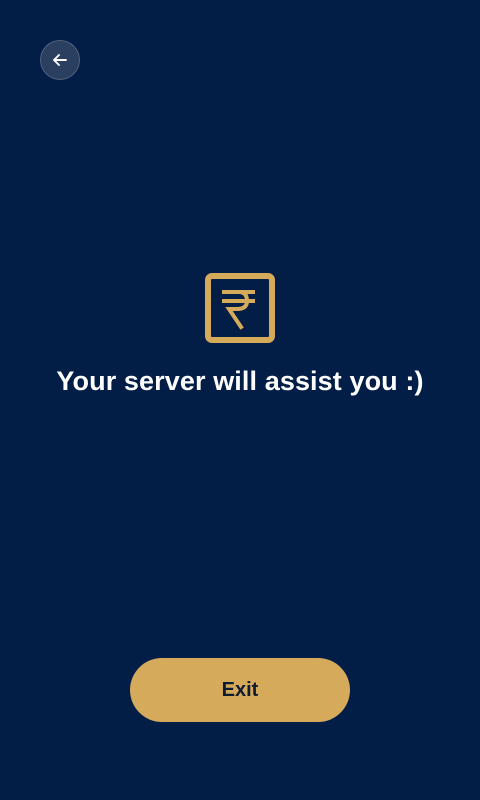 The width and height of the screenshot is (480, 800). I want to click on back-button, so click(60, 60).